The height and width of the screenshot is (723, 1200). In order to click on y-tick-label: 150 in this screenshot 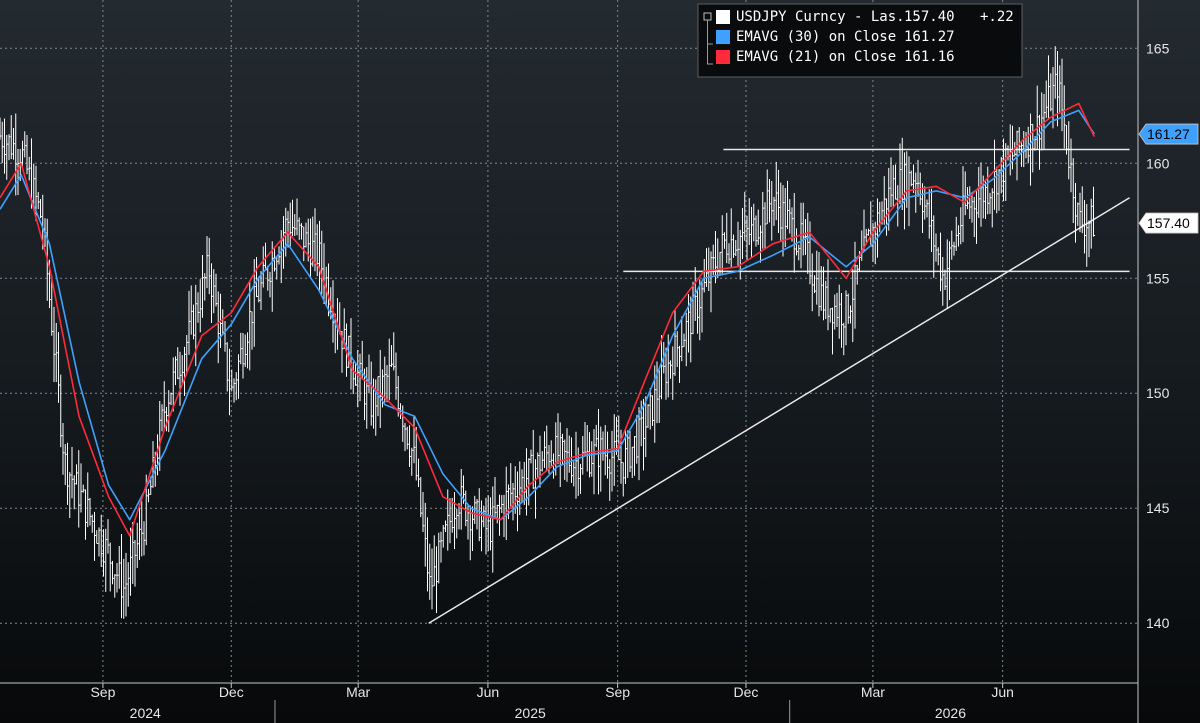, I will do `click(1158, 393)`.